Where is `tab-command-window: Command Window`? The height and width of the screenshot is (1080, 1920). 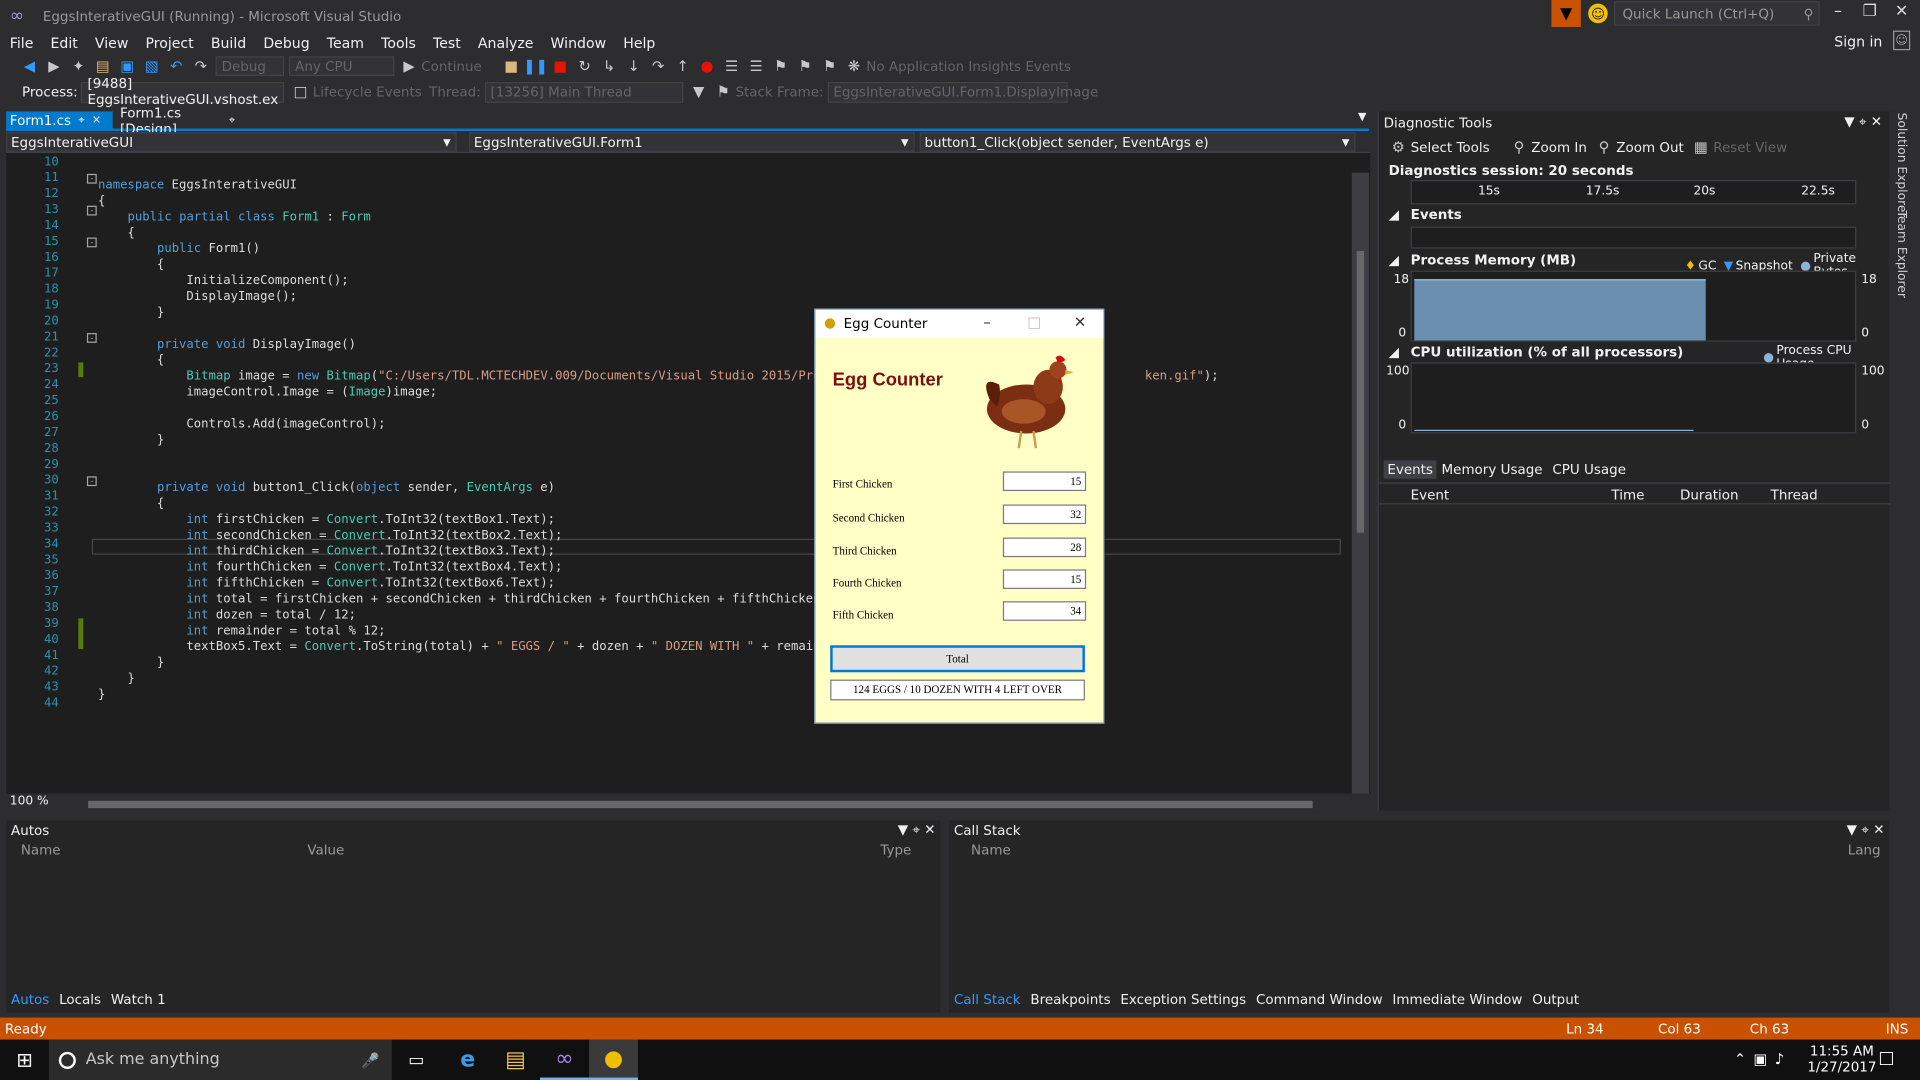
tab-command-window: Command Window is located at coordinates (1319, 1000).